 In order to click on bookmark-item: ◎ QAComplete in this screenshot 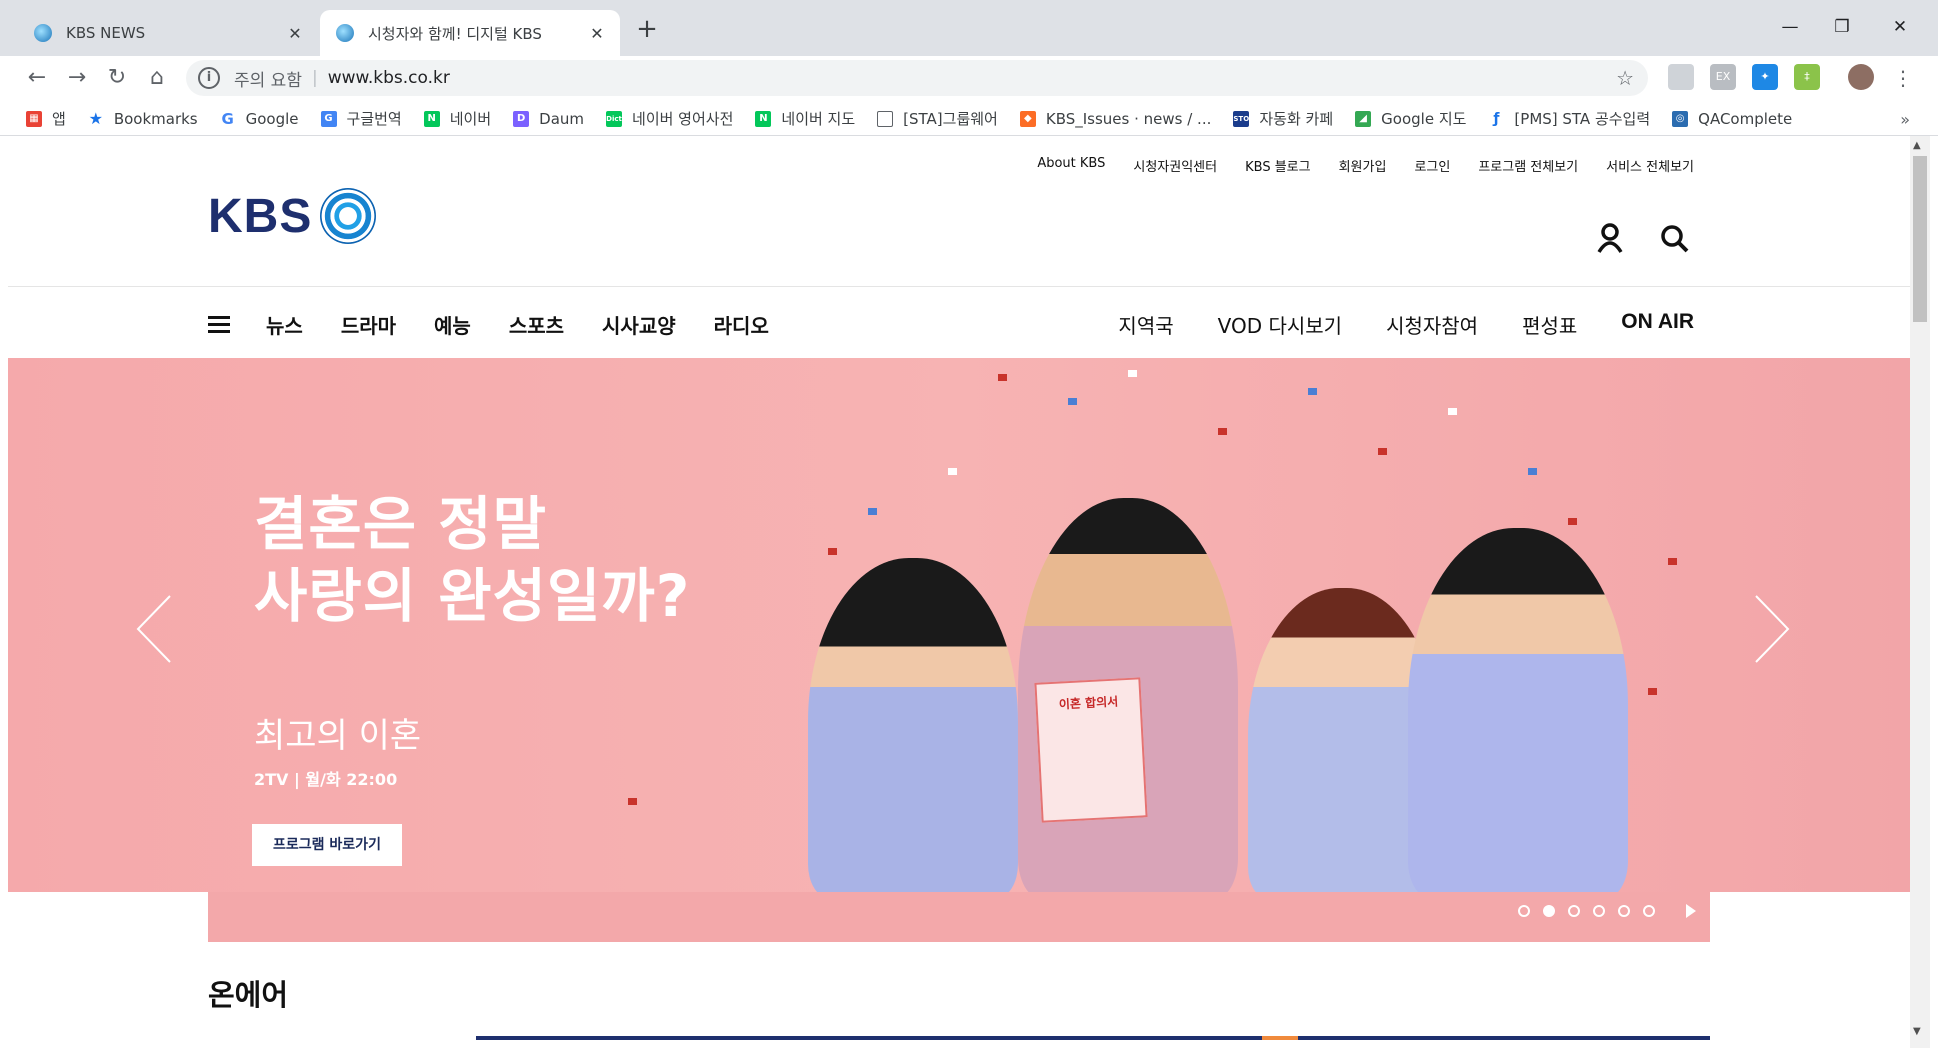, I will do `click(1732, 119)`.